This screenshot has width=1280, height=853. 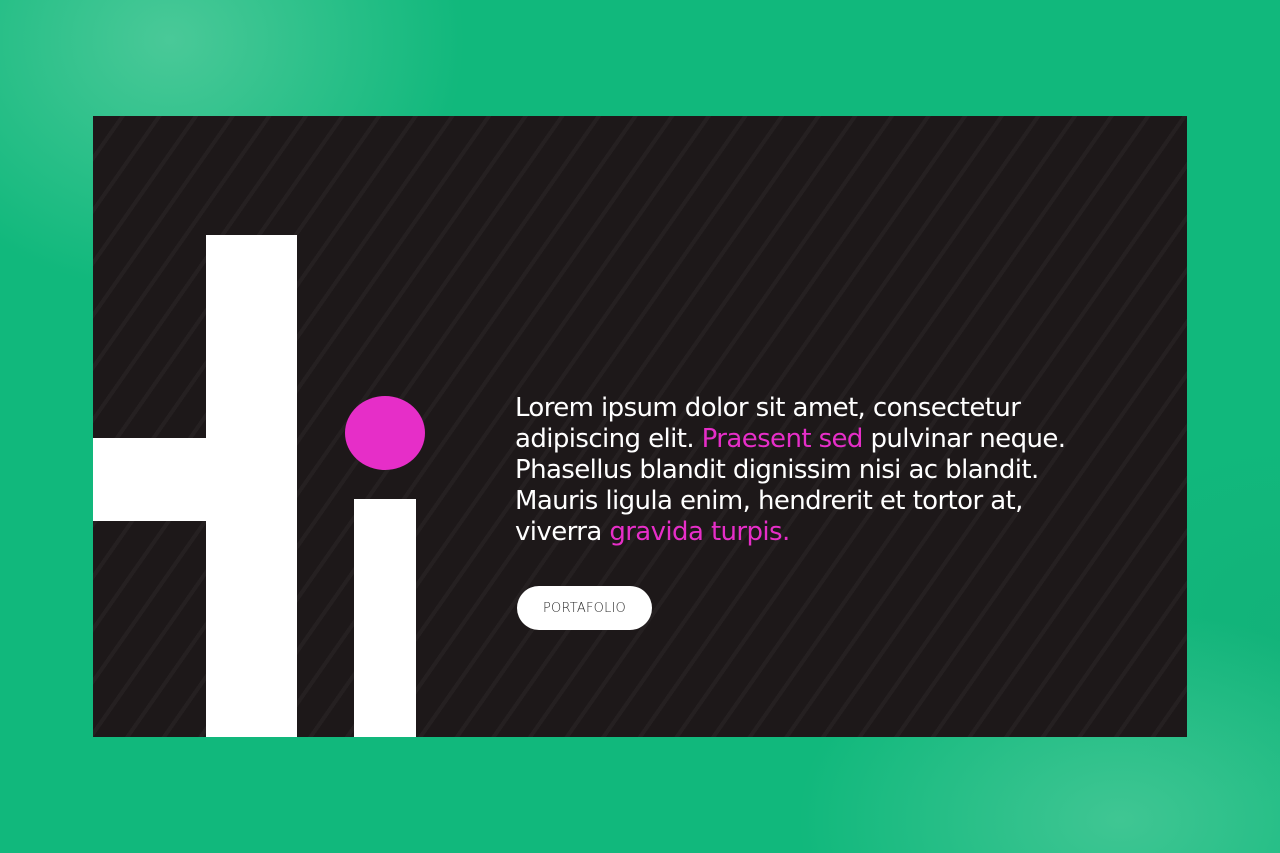 What do you see at coordinates (835, 532) in the screenshot?
I see `intro-line: viverra gravida turpis.` at bounding box center [835, 532].